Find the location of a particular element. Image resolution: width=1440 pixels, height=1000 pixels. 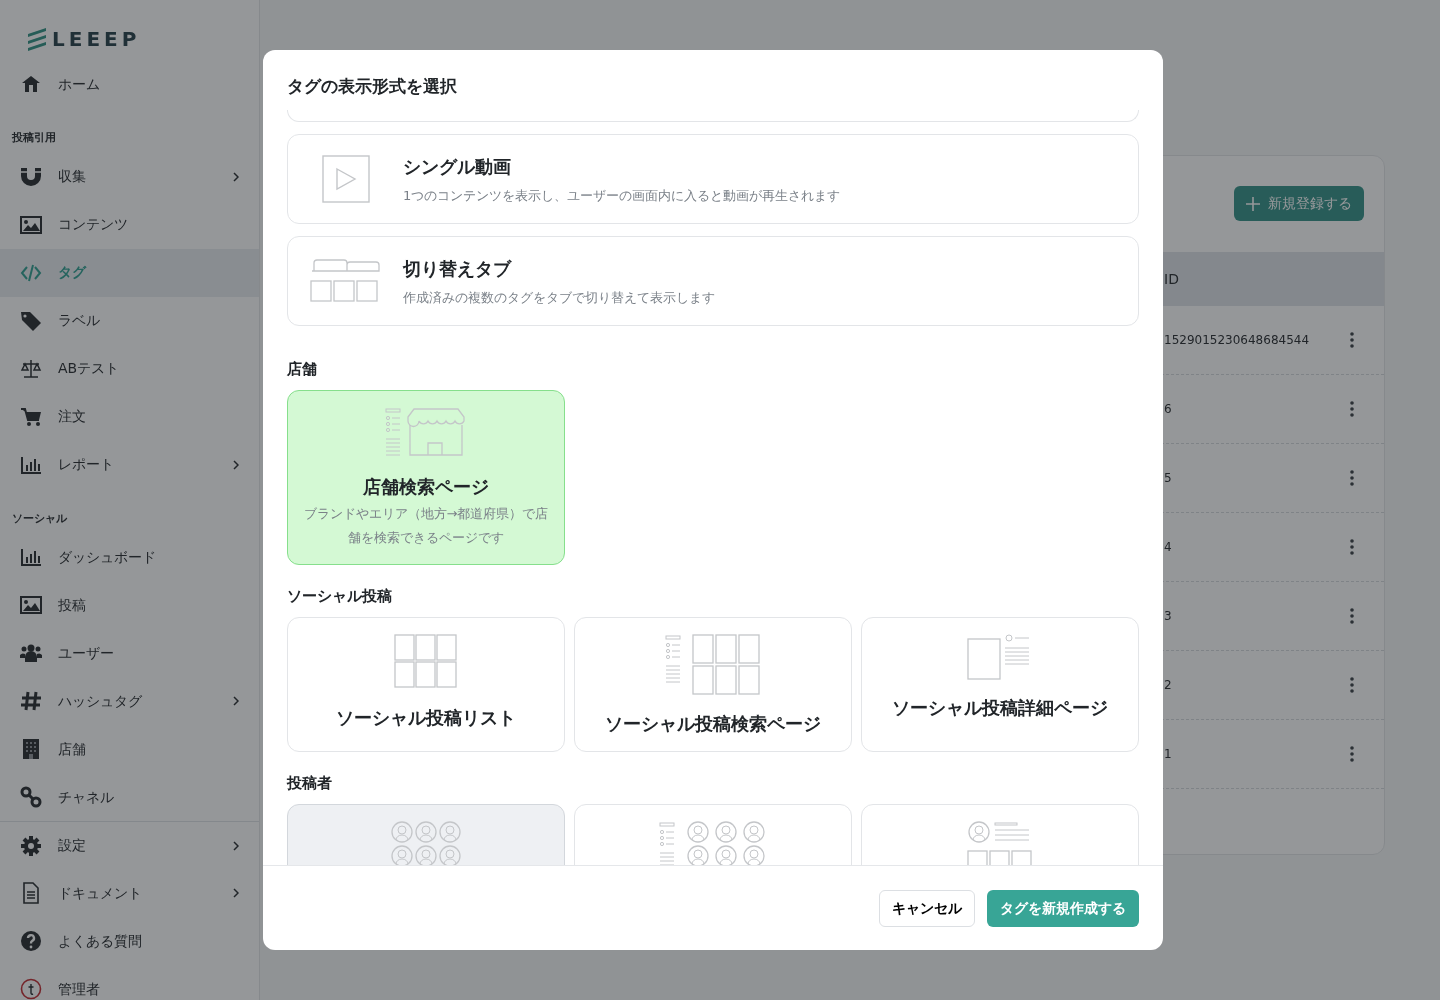

profile-icon is located at coordinates (1000, 843).